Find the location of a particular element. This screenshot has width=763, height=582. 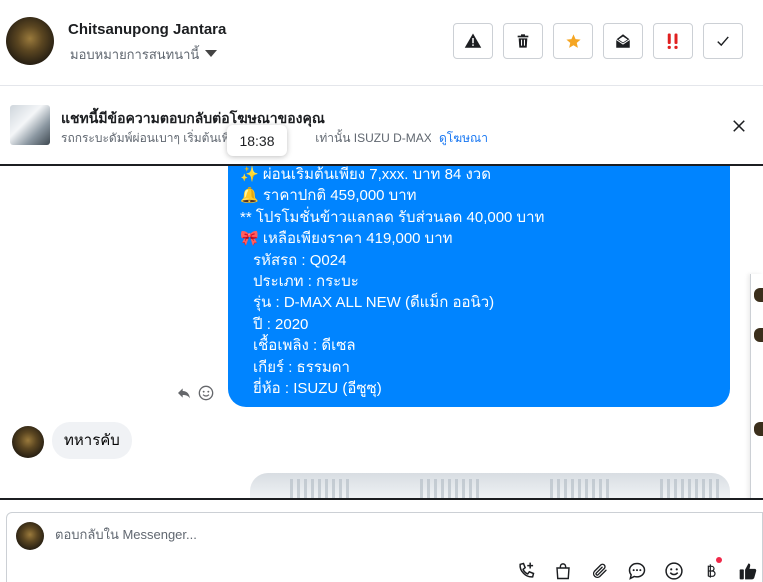

message-line: เกียร์ : ธรรมดา is located at coordinates (301, 367).